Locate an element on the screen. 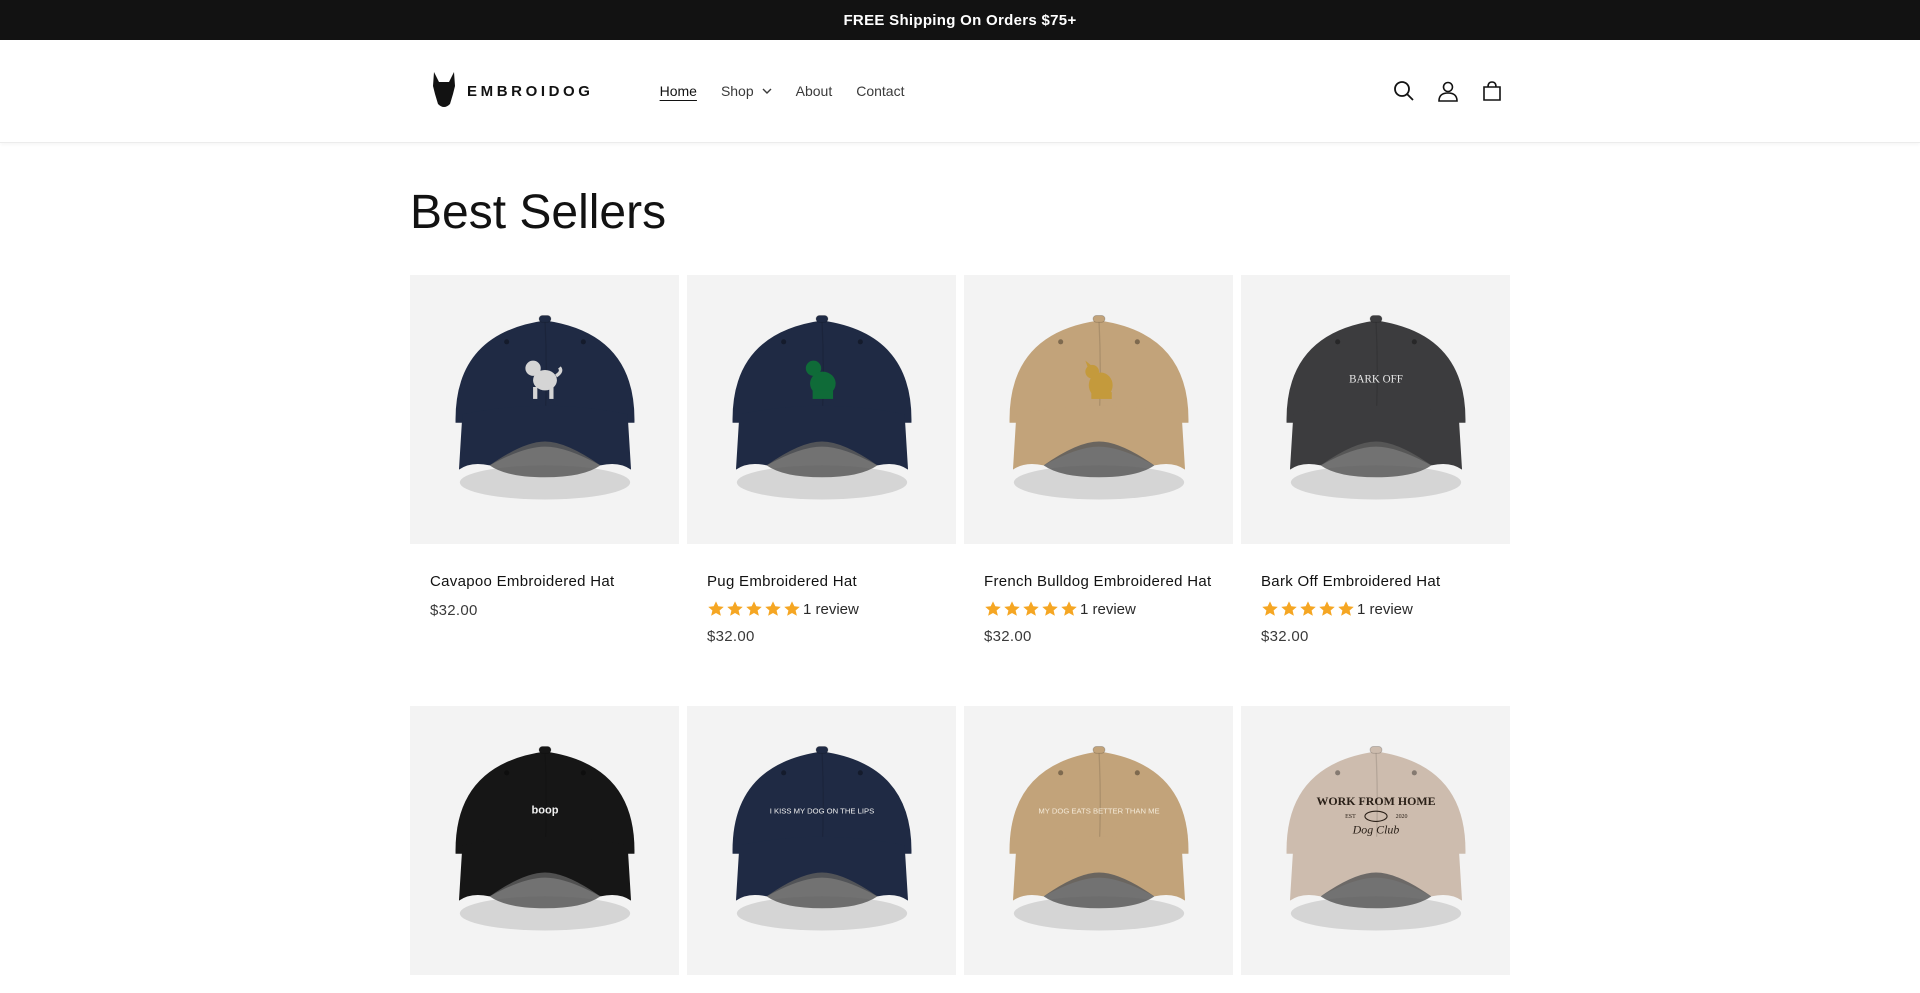  brand-name: EMBROIDOG is located at coordinates (530, 91).